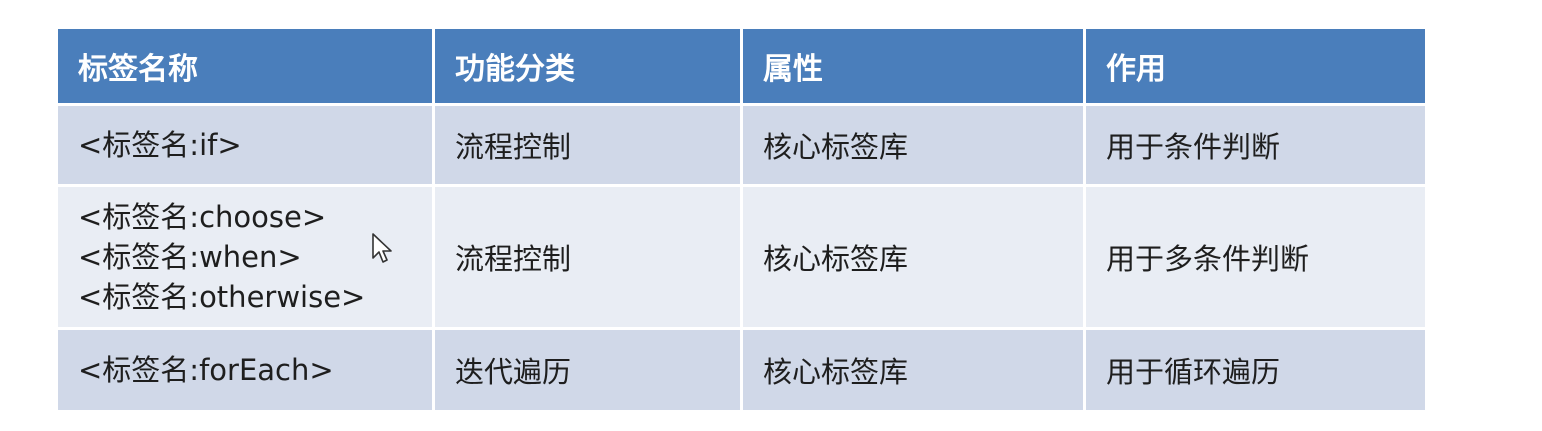  Describe the element at coordinates (222, 297) in the screenshot. I see `tag-name: <标签名:otherwise>` at that location.